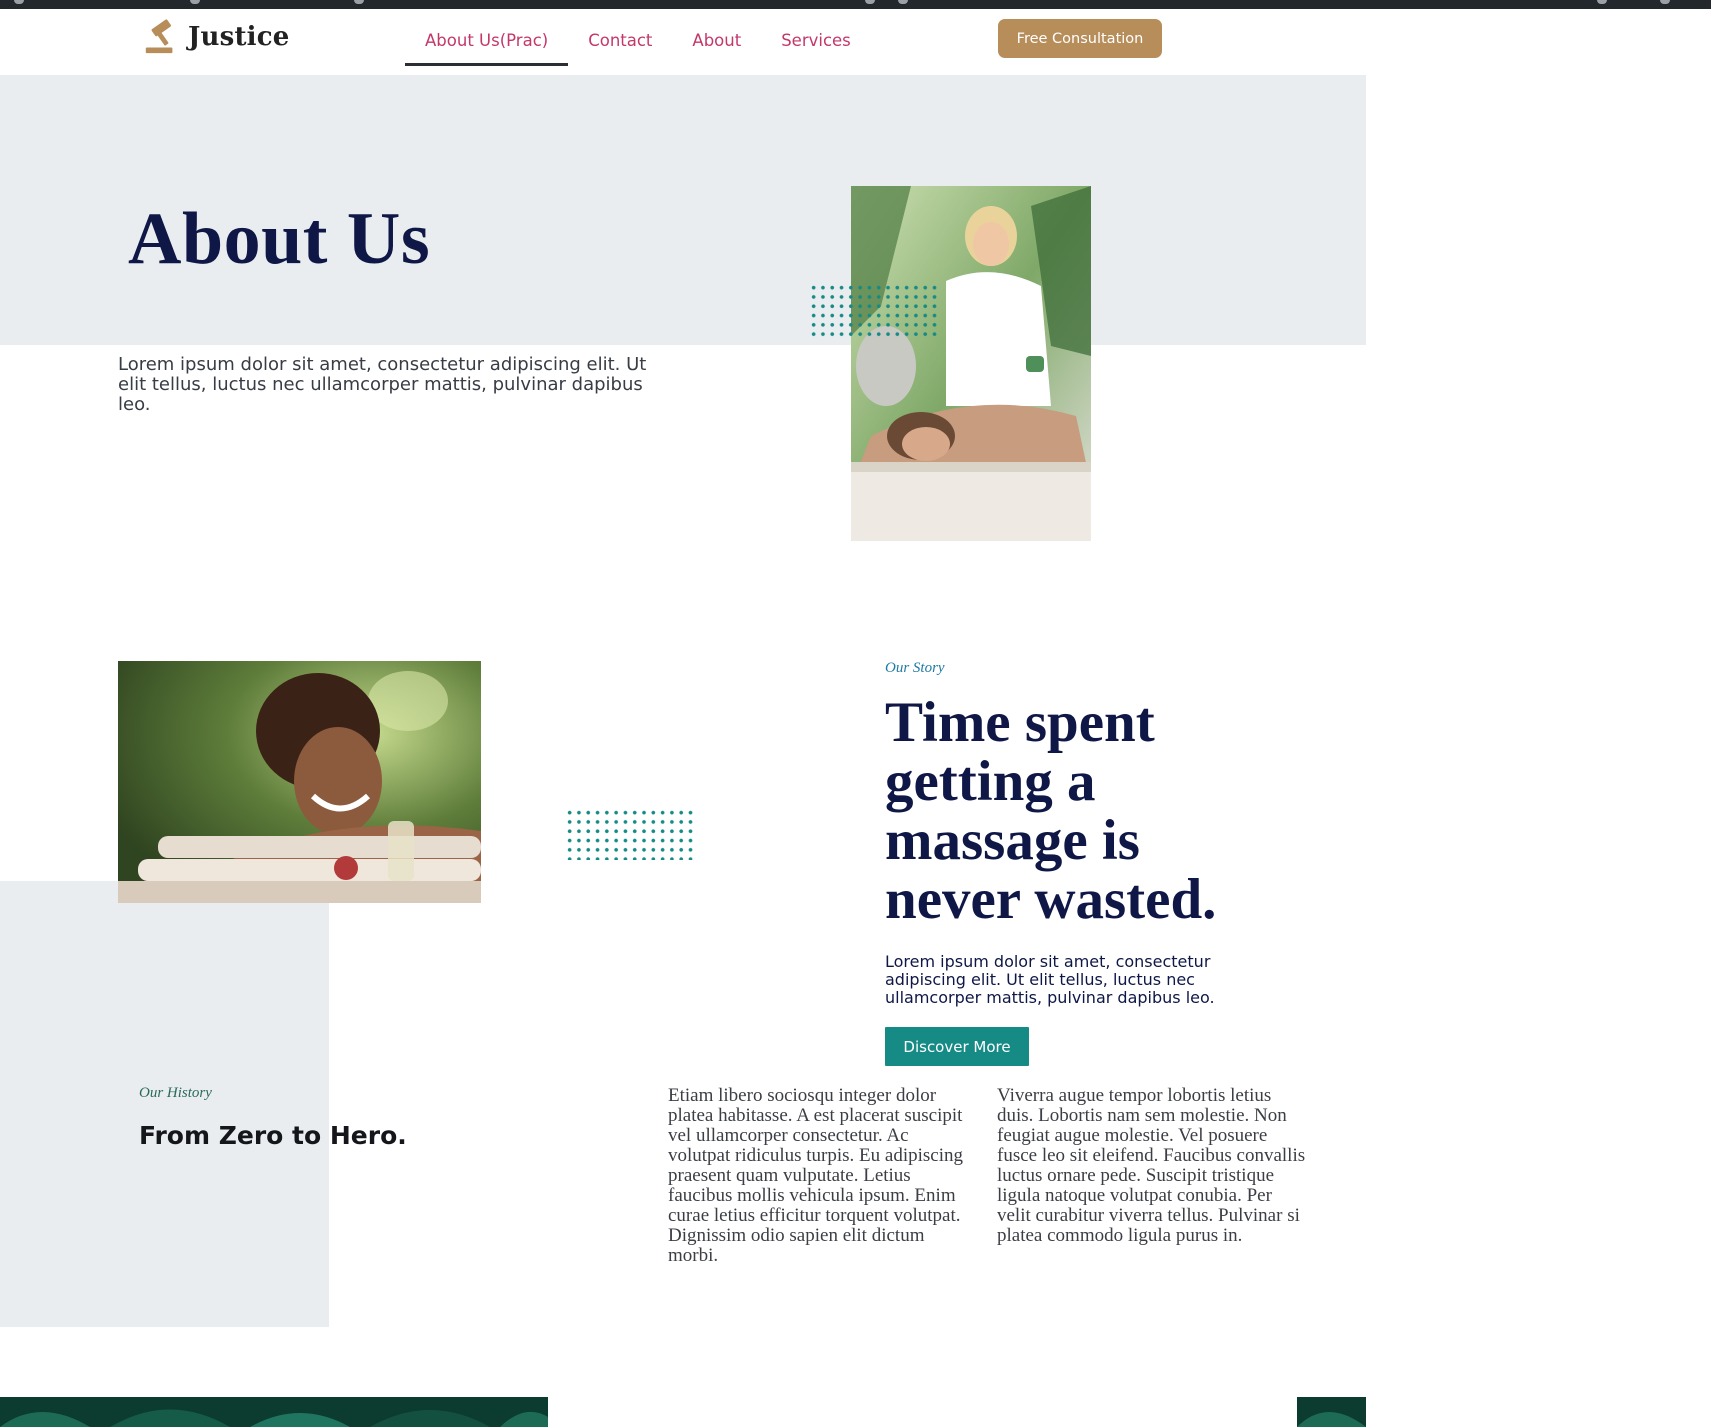 The image size is (1711, 1427). What do you see at coordinates (175, 1093) in the screenshot?
I see `history-kicker: Our History` at bounding box center [175, 1093].